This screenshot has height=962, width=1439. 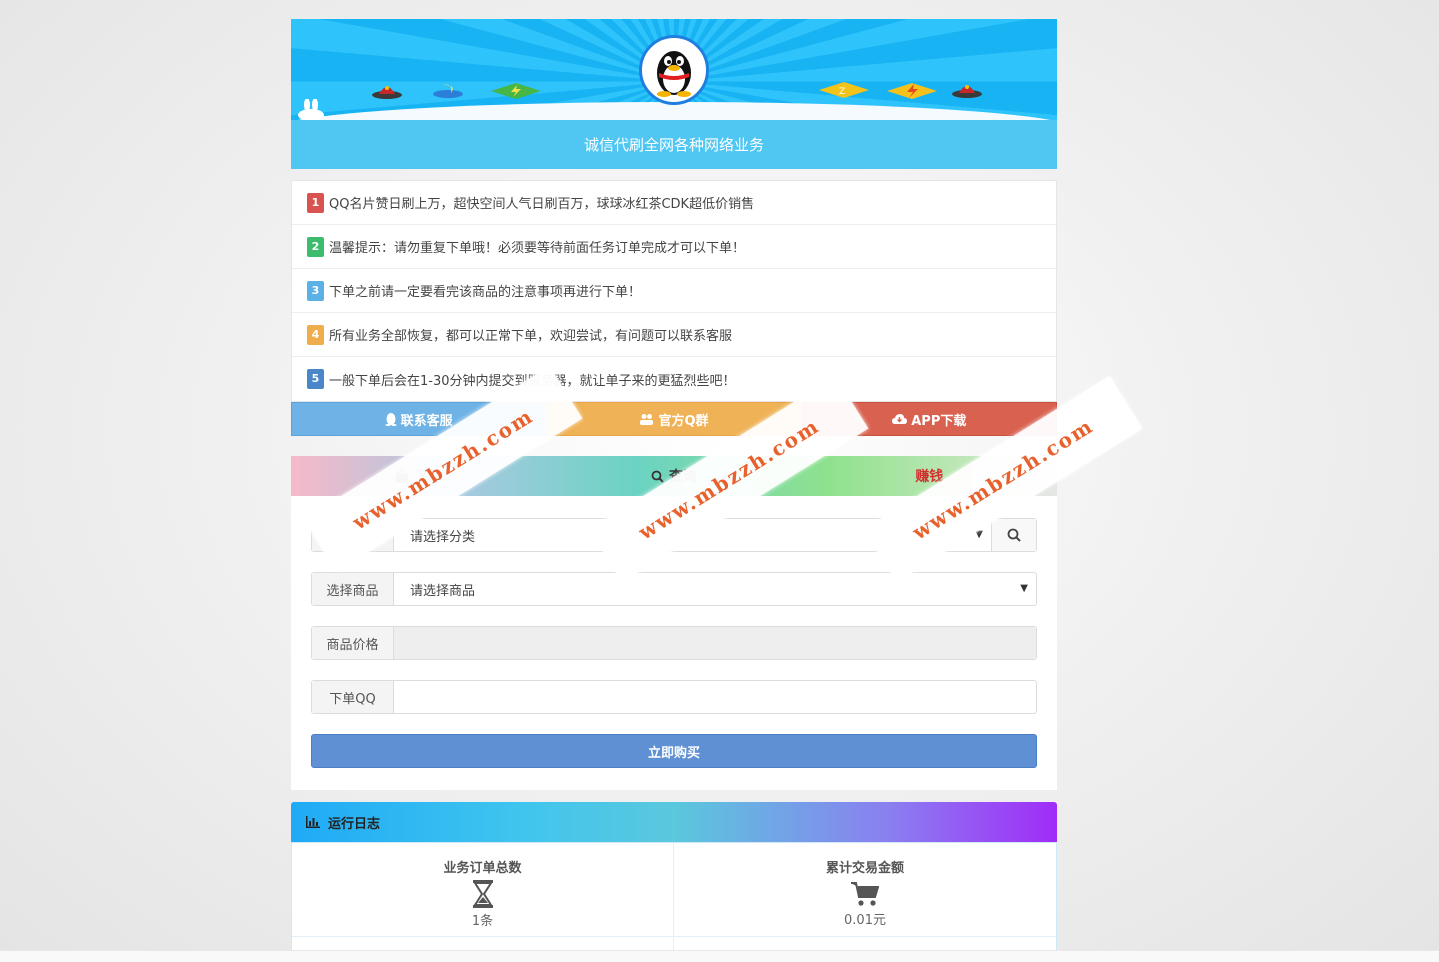 What do you see at coordinates (865, 894) in the screenshot?
I see `cart-icon` at bounding box center [865, 894].